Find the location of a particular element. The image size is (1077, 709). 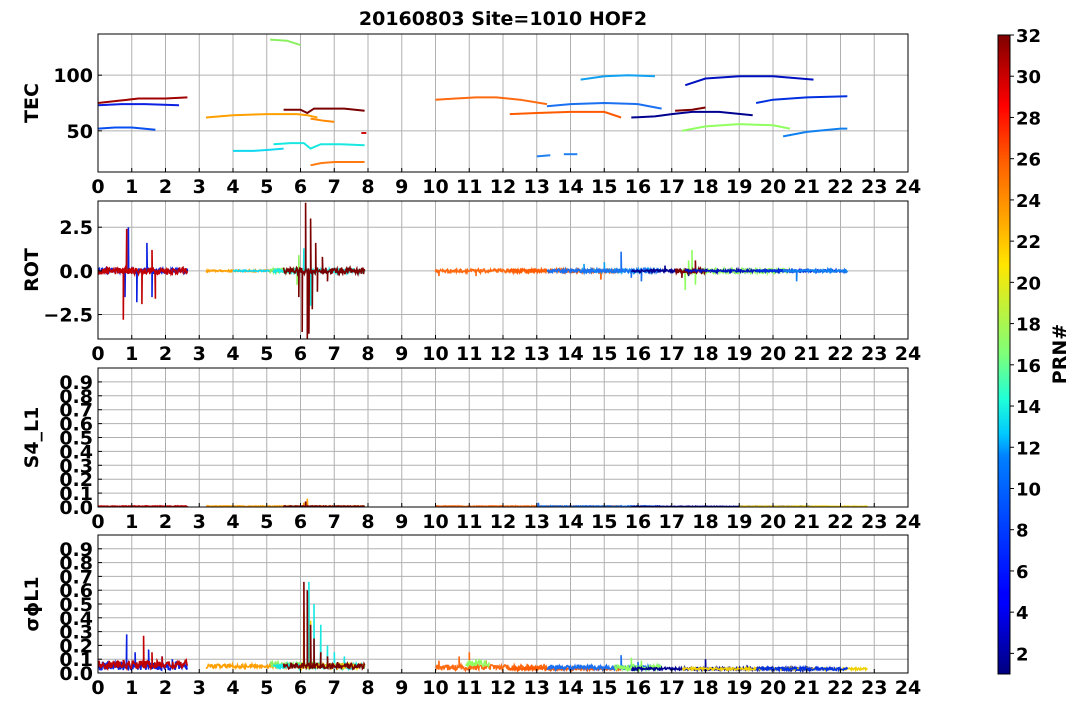

x-tick-label: 24 is located at coordinates (908, 688).